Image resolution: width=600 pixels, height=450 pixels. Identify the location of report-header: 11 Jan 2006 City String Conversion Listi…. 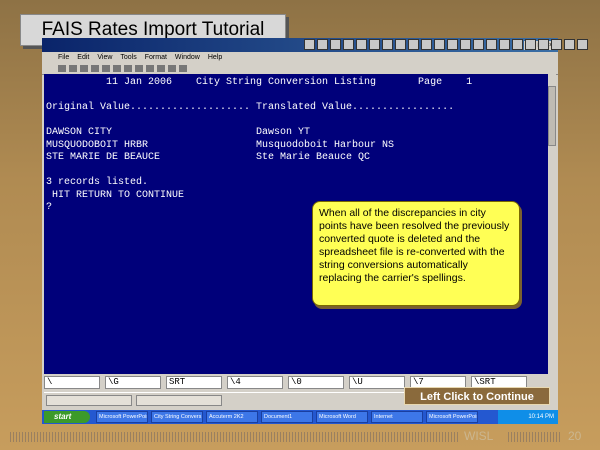
(259, 82).